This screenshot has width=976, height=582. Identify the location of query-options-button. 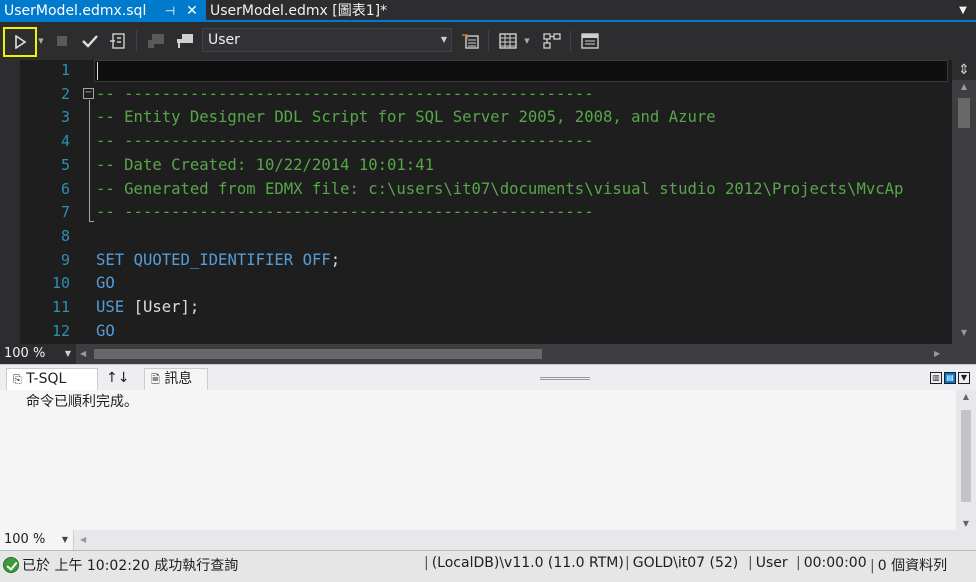
(156, 41).